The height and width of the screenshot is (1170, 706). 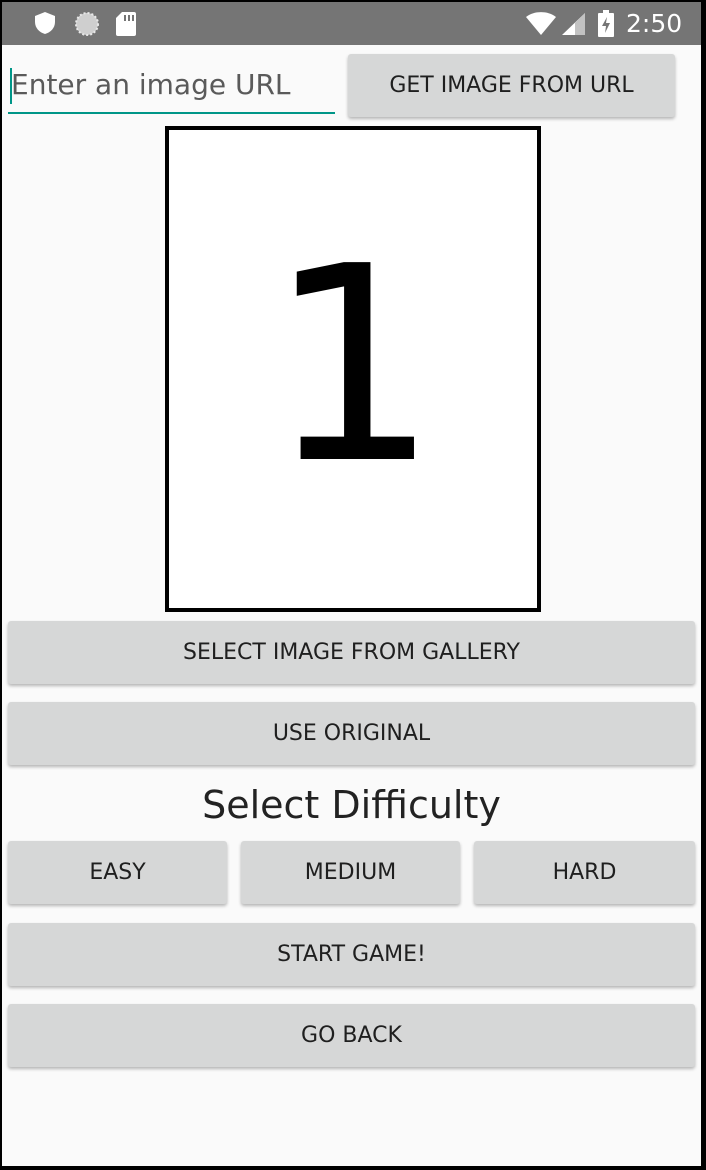 What do you see at coordinates (351, 733) in the screenshot?
I see `use-original-button: USE ORIGINAL` at bounding box center [351, 733].